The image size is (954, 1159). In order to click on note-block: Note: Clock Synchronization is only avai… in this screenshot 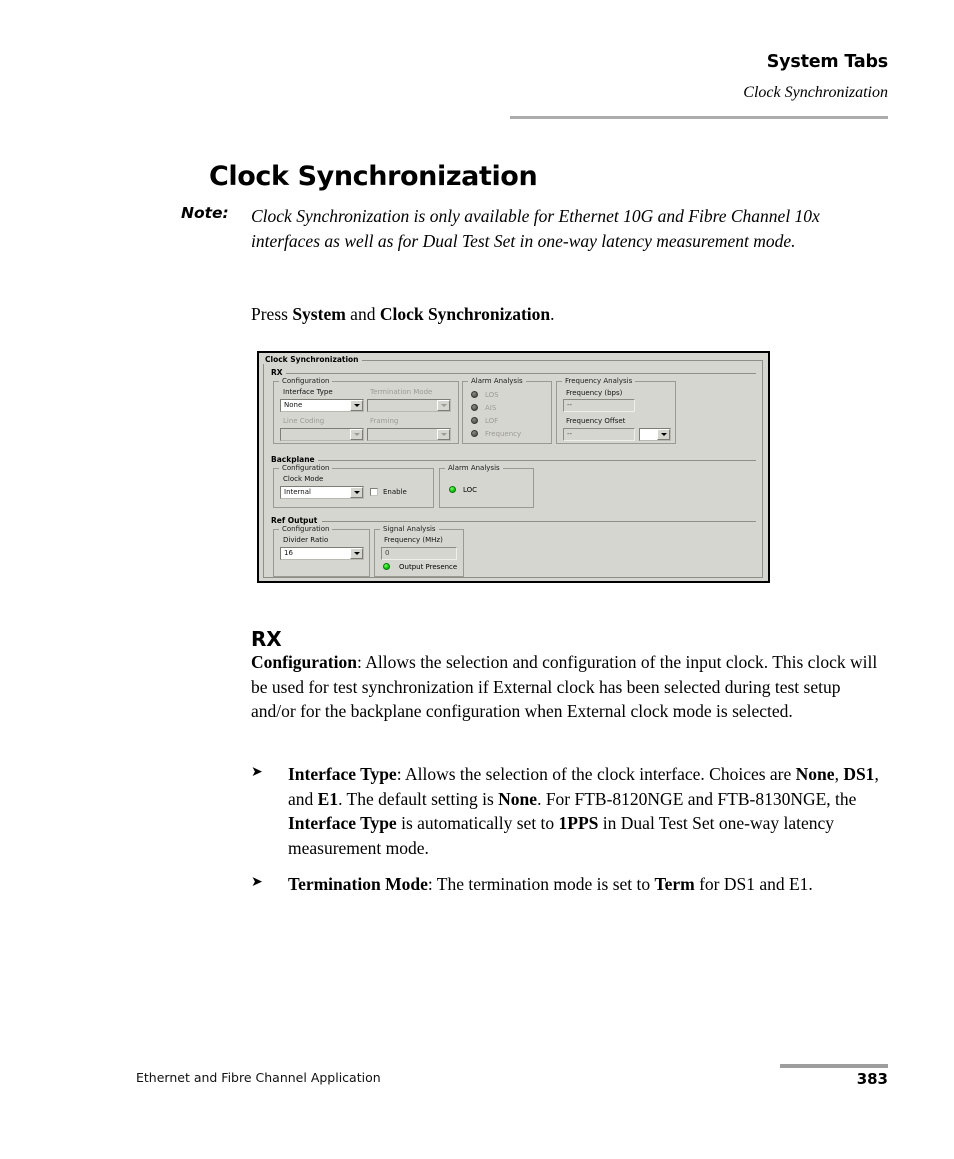, I will do `click(531, 229)`.